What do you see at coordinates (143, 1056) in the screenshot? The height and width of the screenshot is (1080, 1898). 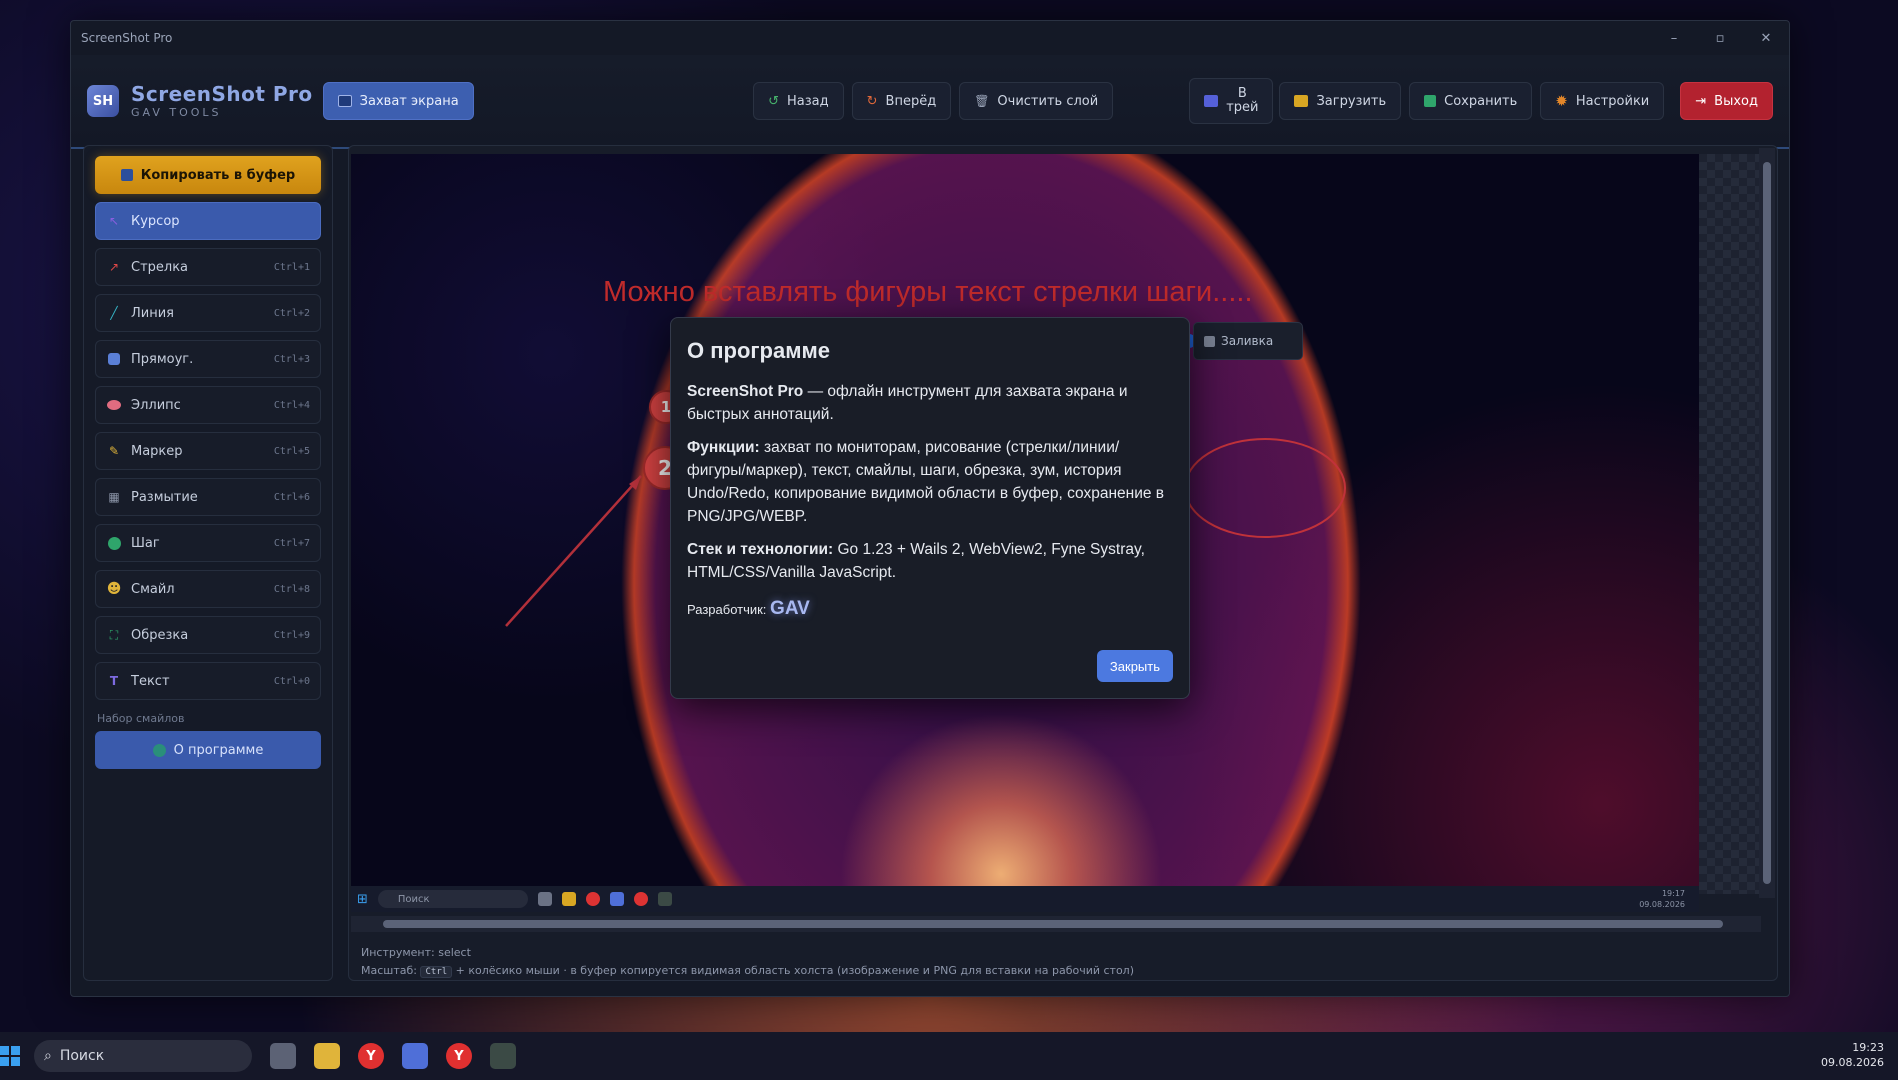 I see `os-search-box: ⌕ Поиск` at bounding box center [143, 1056].